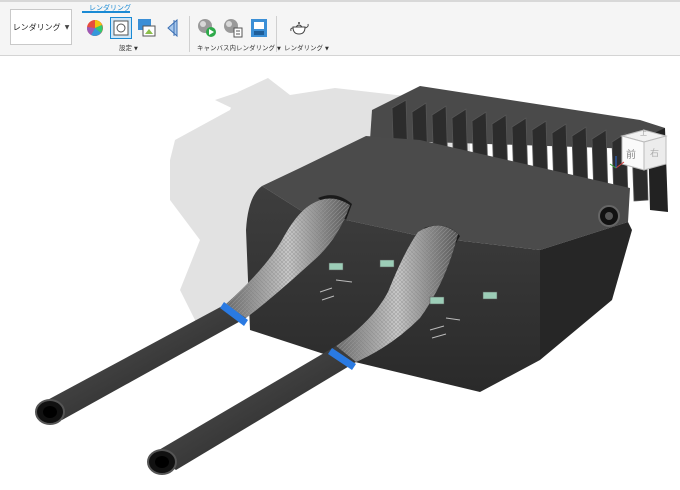 This screenshot has width=680, height=490. Describe the element at coordinates (655, 154) in the screenshot. I see `viewcube-right-label: 右` at that location.